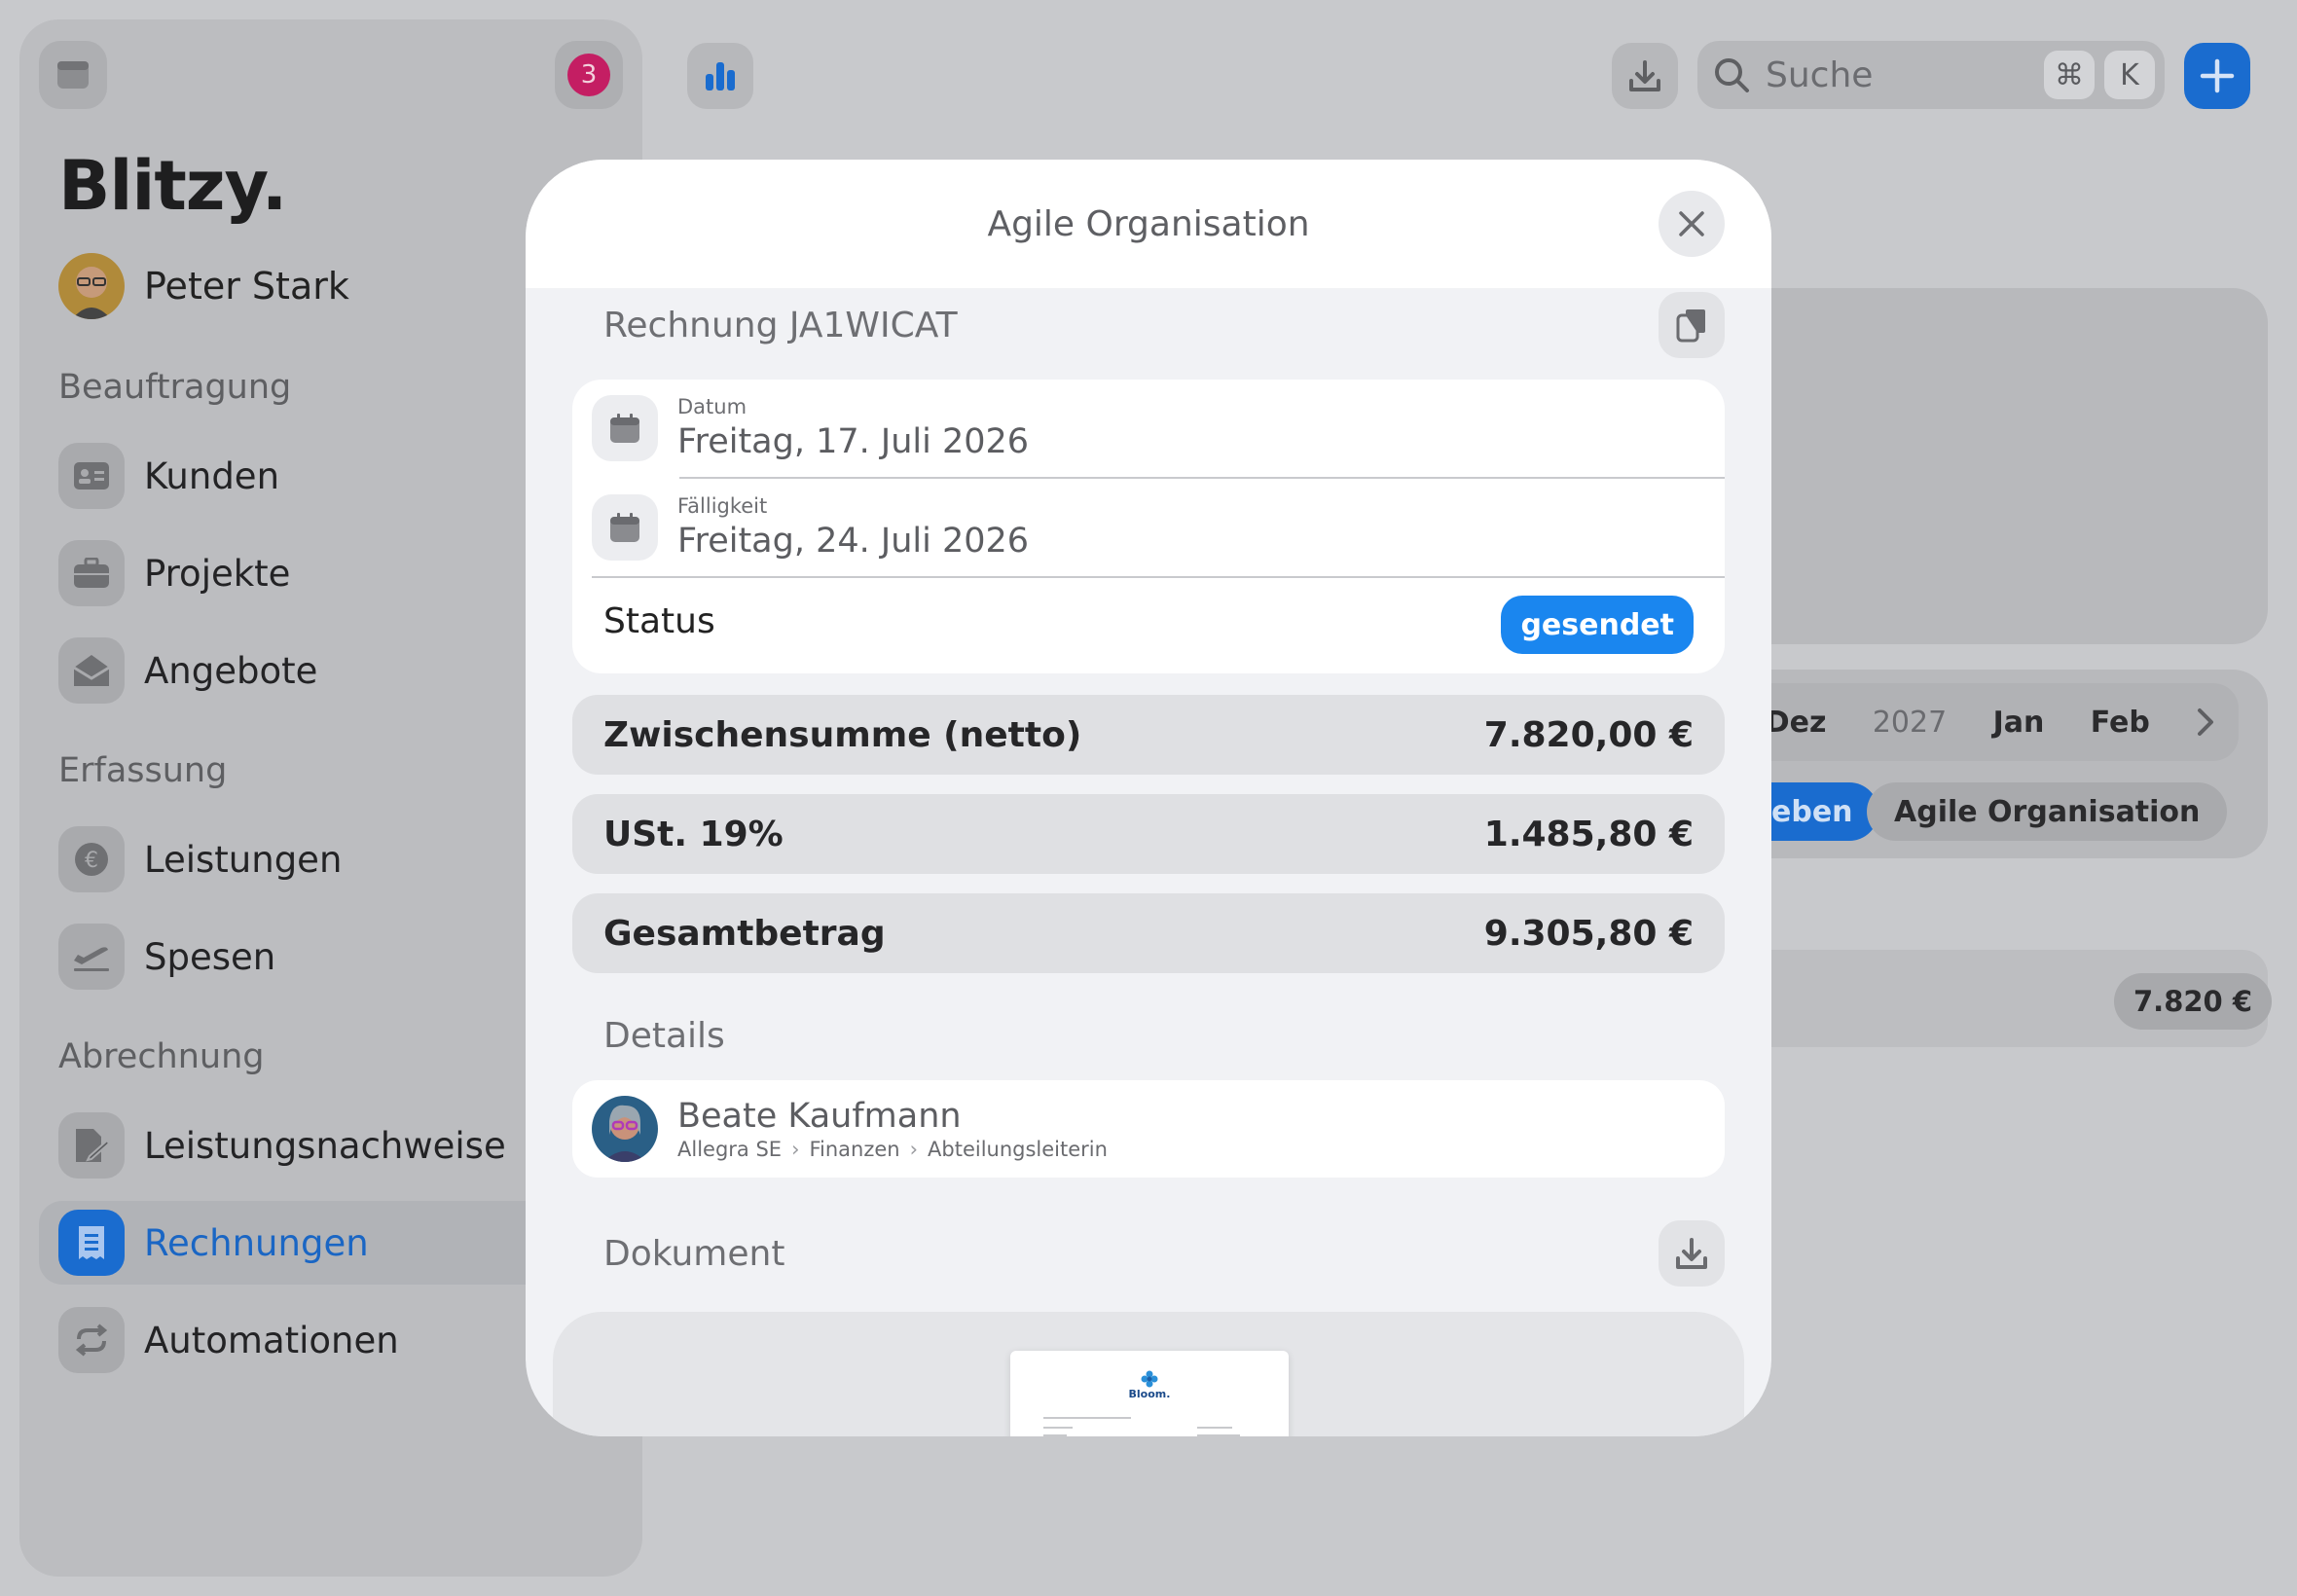 Image resolution: width=2297 pixels, height=1596 pixels. What do you see at coordinates (2019, 723) in the screenshot?
I see `month-jan: Jan` at bounding box center [2019, 723].